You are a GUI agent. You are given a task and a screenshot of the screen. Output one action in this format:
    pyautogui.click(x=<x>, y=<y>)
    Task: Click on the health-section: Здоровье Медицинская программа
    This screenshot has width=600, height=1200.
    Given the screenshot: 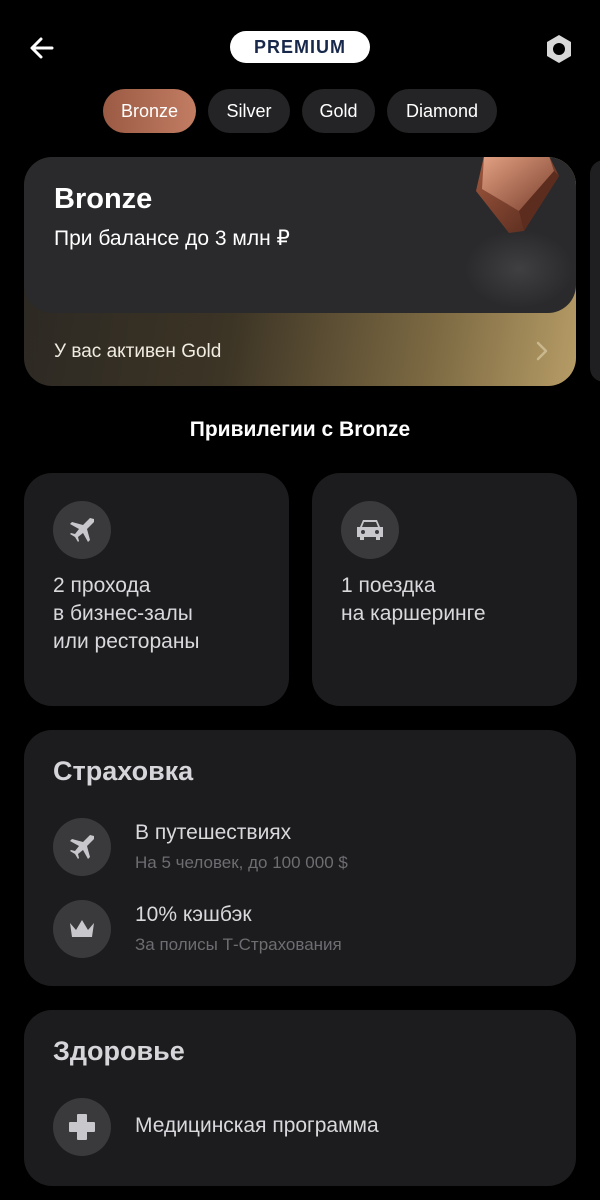 What is the action you would take?
    pyautogui.click(x=300, y=1098)
    